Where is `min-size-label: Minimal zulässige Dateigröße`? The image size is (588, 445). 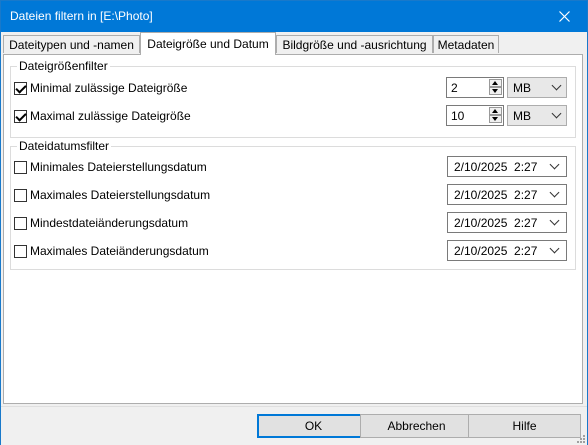 min-size-label: Minimal zulässige Dateigröße is located at coordinates (108, 88).